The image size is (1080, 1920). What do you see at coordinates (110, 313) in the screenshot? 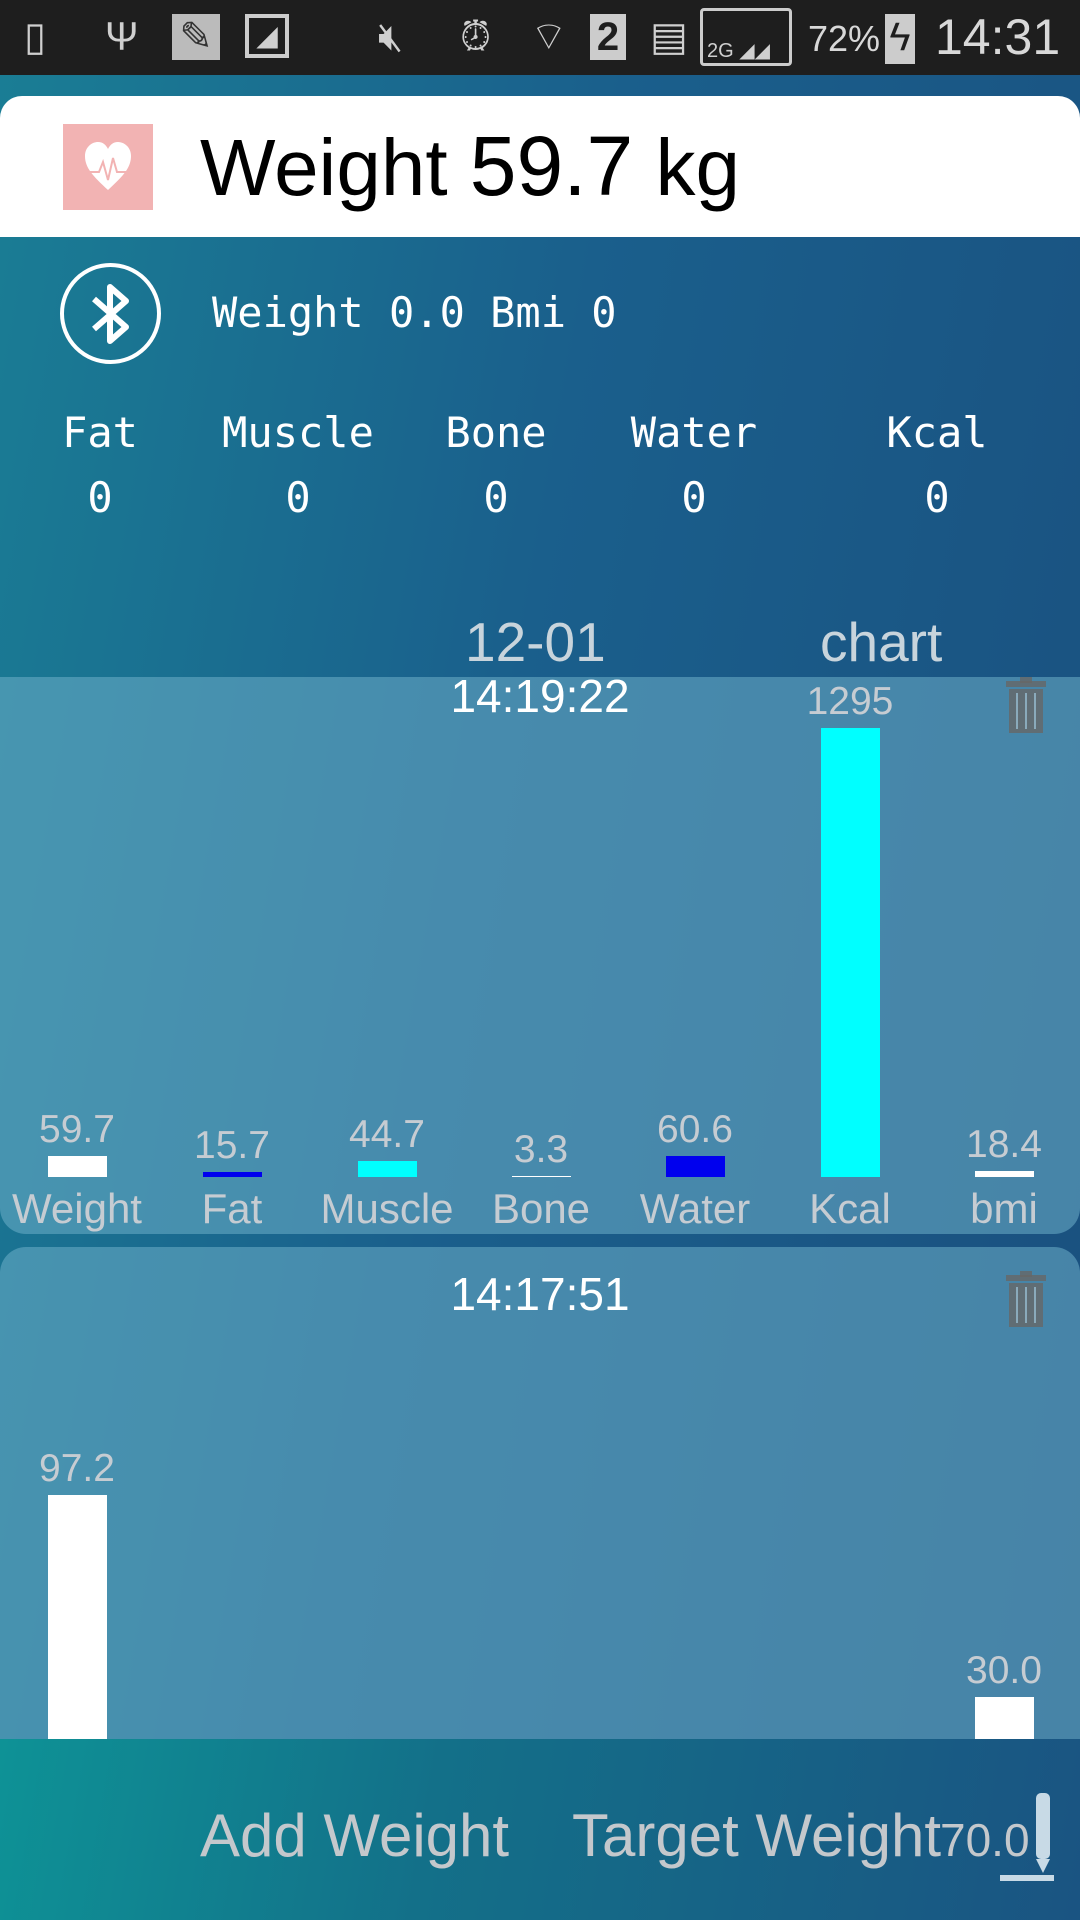
I see `bluetooth-icon` at bounding box center [110, 313].